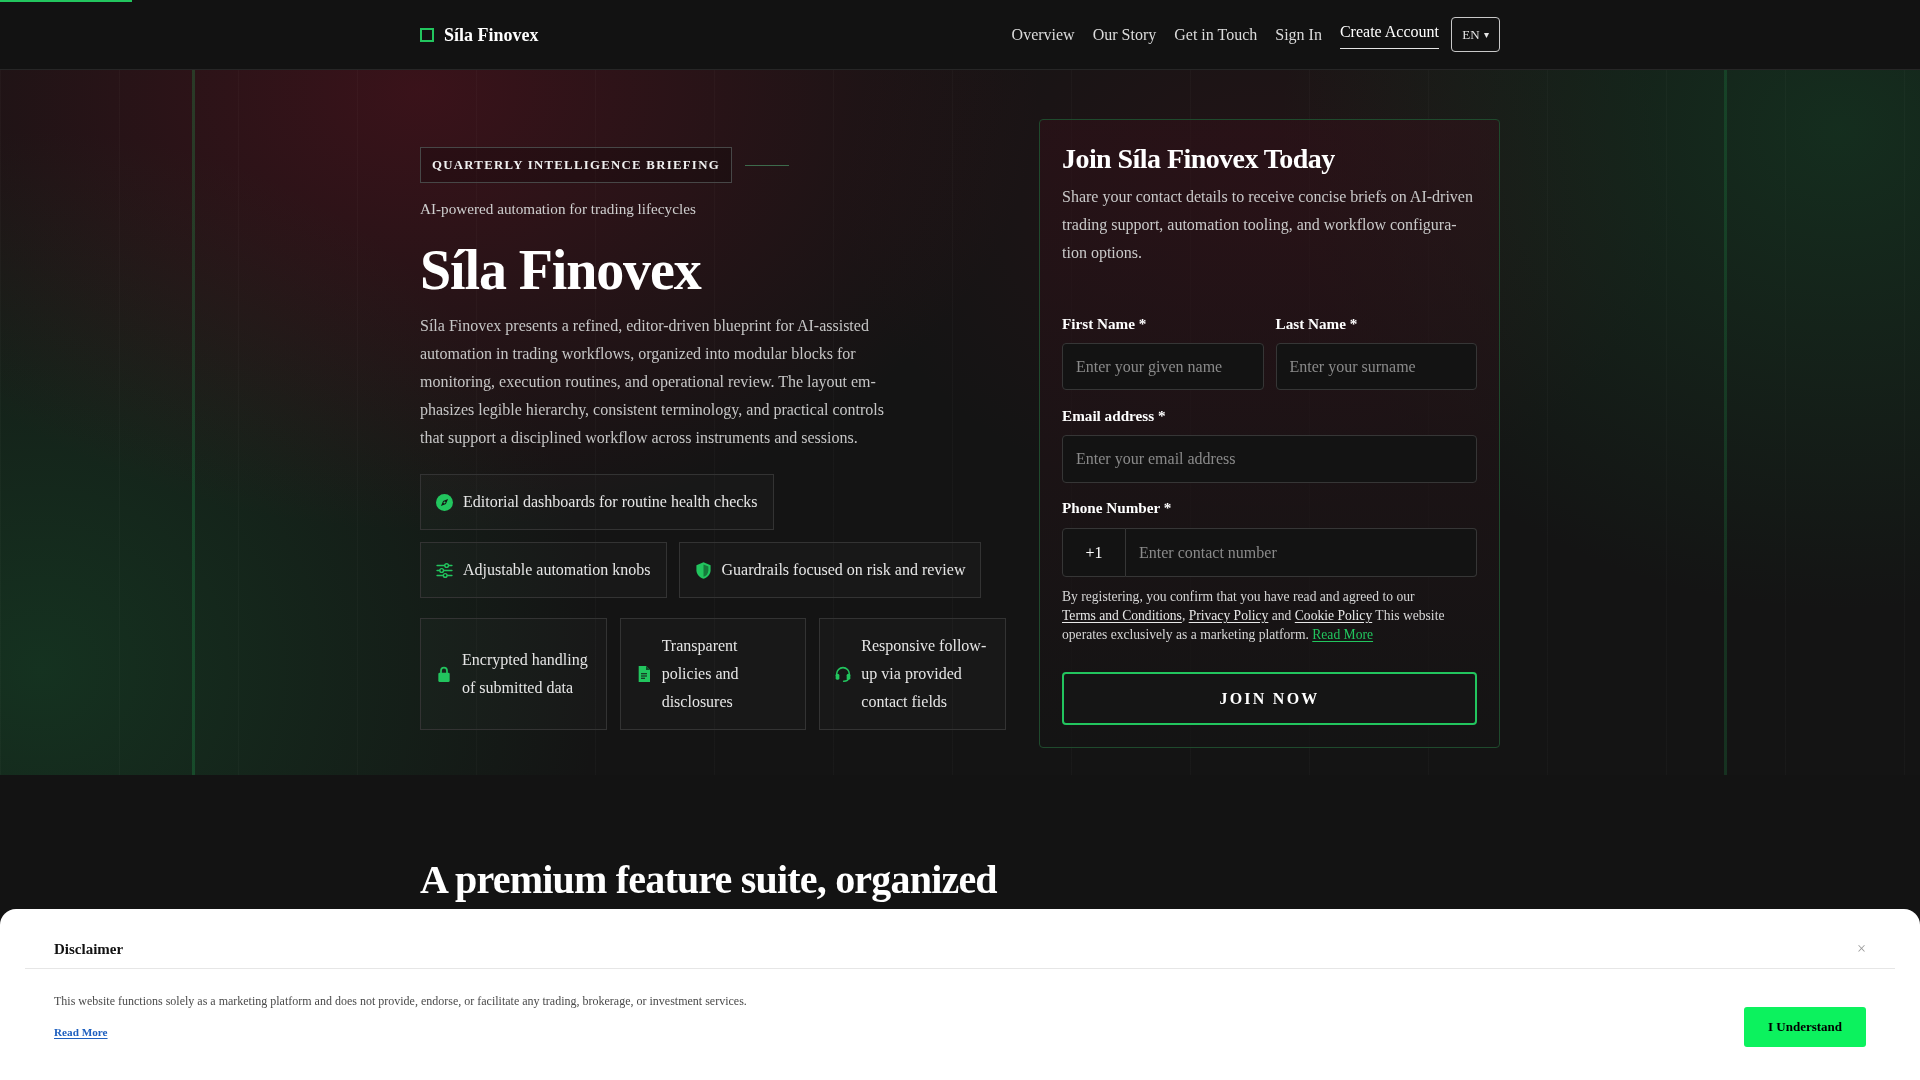 The image size is (1920, 1080). I want to click on headset-icon, so click(843, 674).